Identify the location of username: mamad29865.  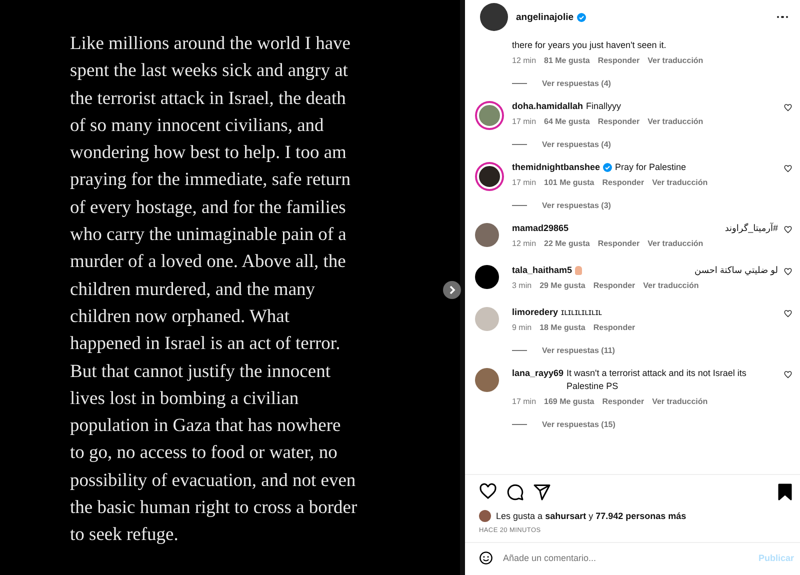
(540, 228).